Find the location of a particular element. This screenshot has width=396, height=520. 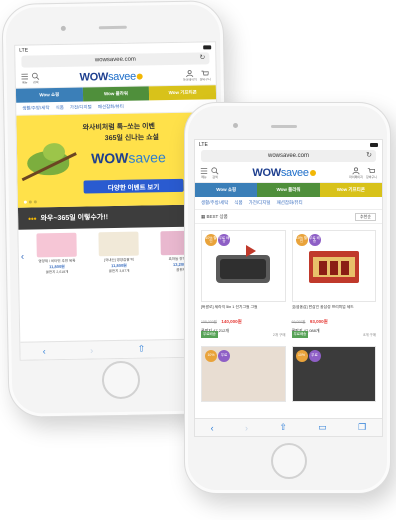

grid-icon: ▦ is located at coordinates (203, 216).